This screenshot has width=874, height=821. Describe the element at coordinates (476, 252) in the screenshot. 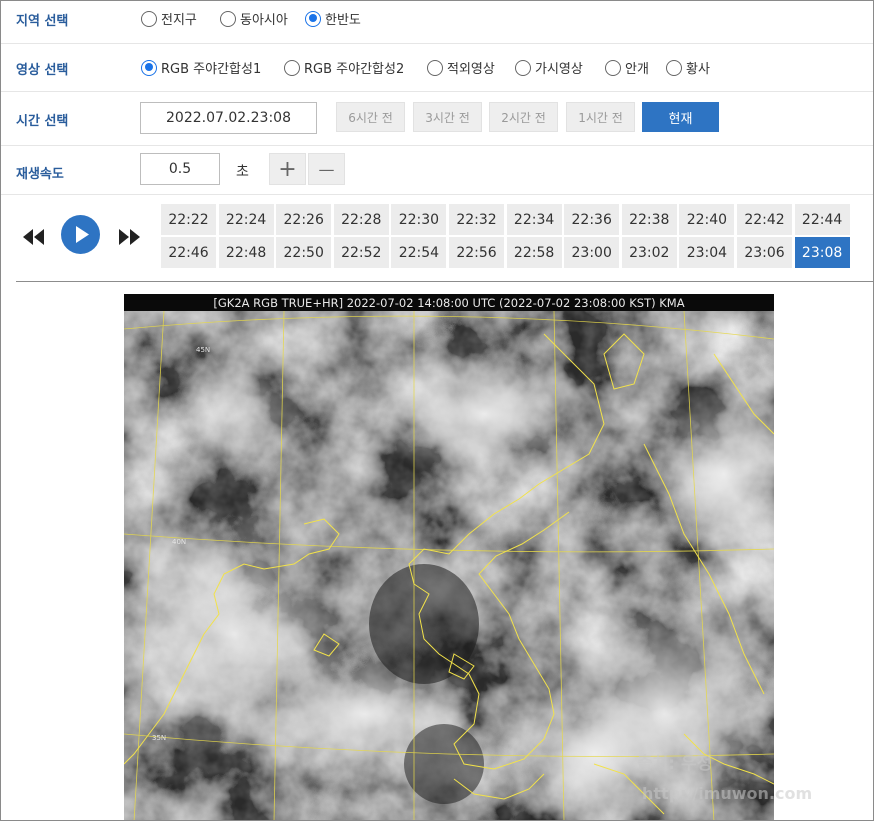

I see `time-button: 22:56` at that location.